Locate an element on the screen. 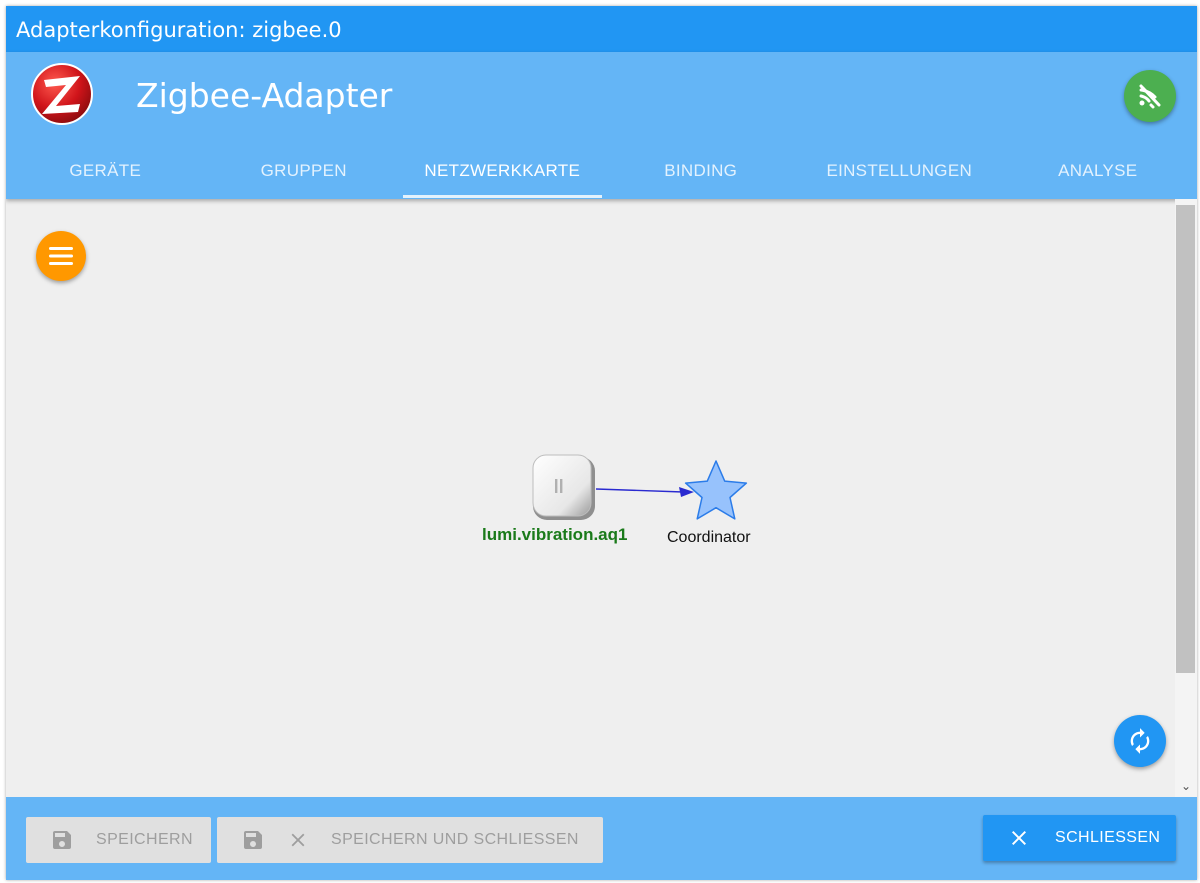 The height and width of the screenshot is (883, 1200). window-title: Adapterkonfiguration: zigbee.0 is located at coordinates (601, 29).